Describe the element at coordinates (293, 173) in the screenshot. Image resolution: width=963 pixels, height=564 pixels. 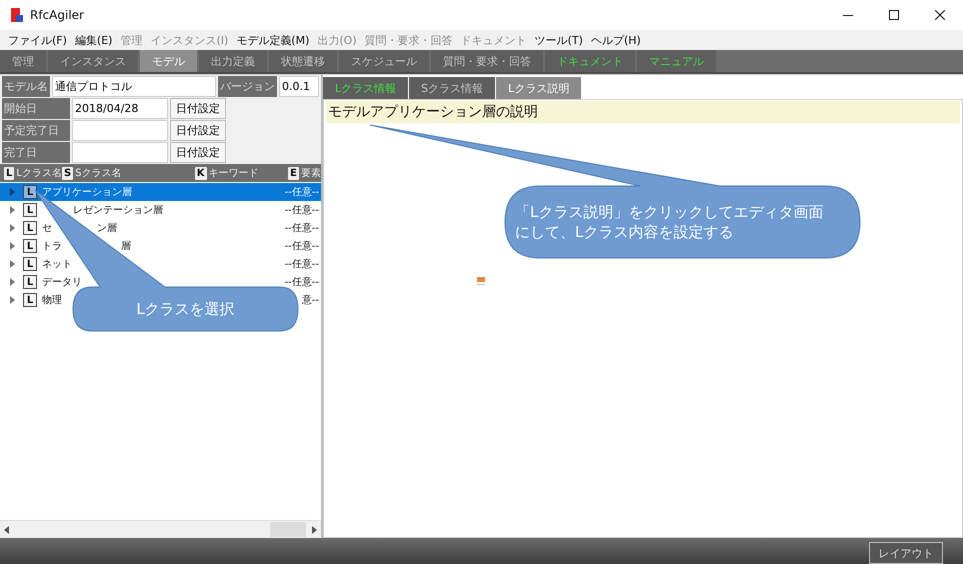
I see `column-badge: E` at that location.